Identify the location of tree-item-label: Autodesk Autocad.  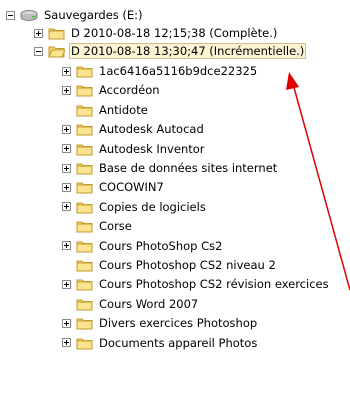
(151, 129).